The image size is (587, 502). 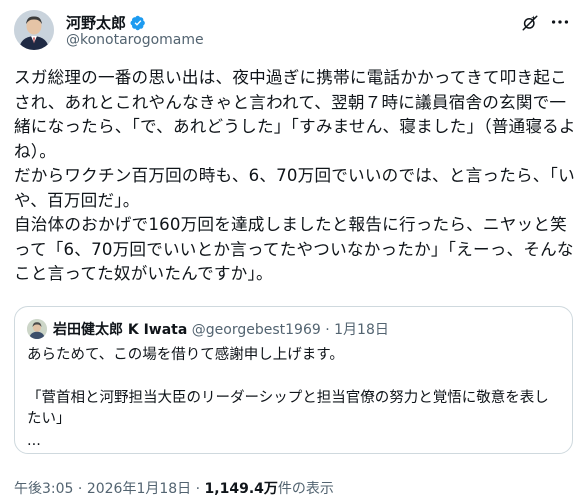 I want to click on avatar-portrait, so click(x=34, y=30).